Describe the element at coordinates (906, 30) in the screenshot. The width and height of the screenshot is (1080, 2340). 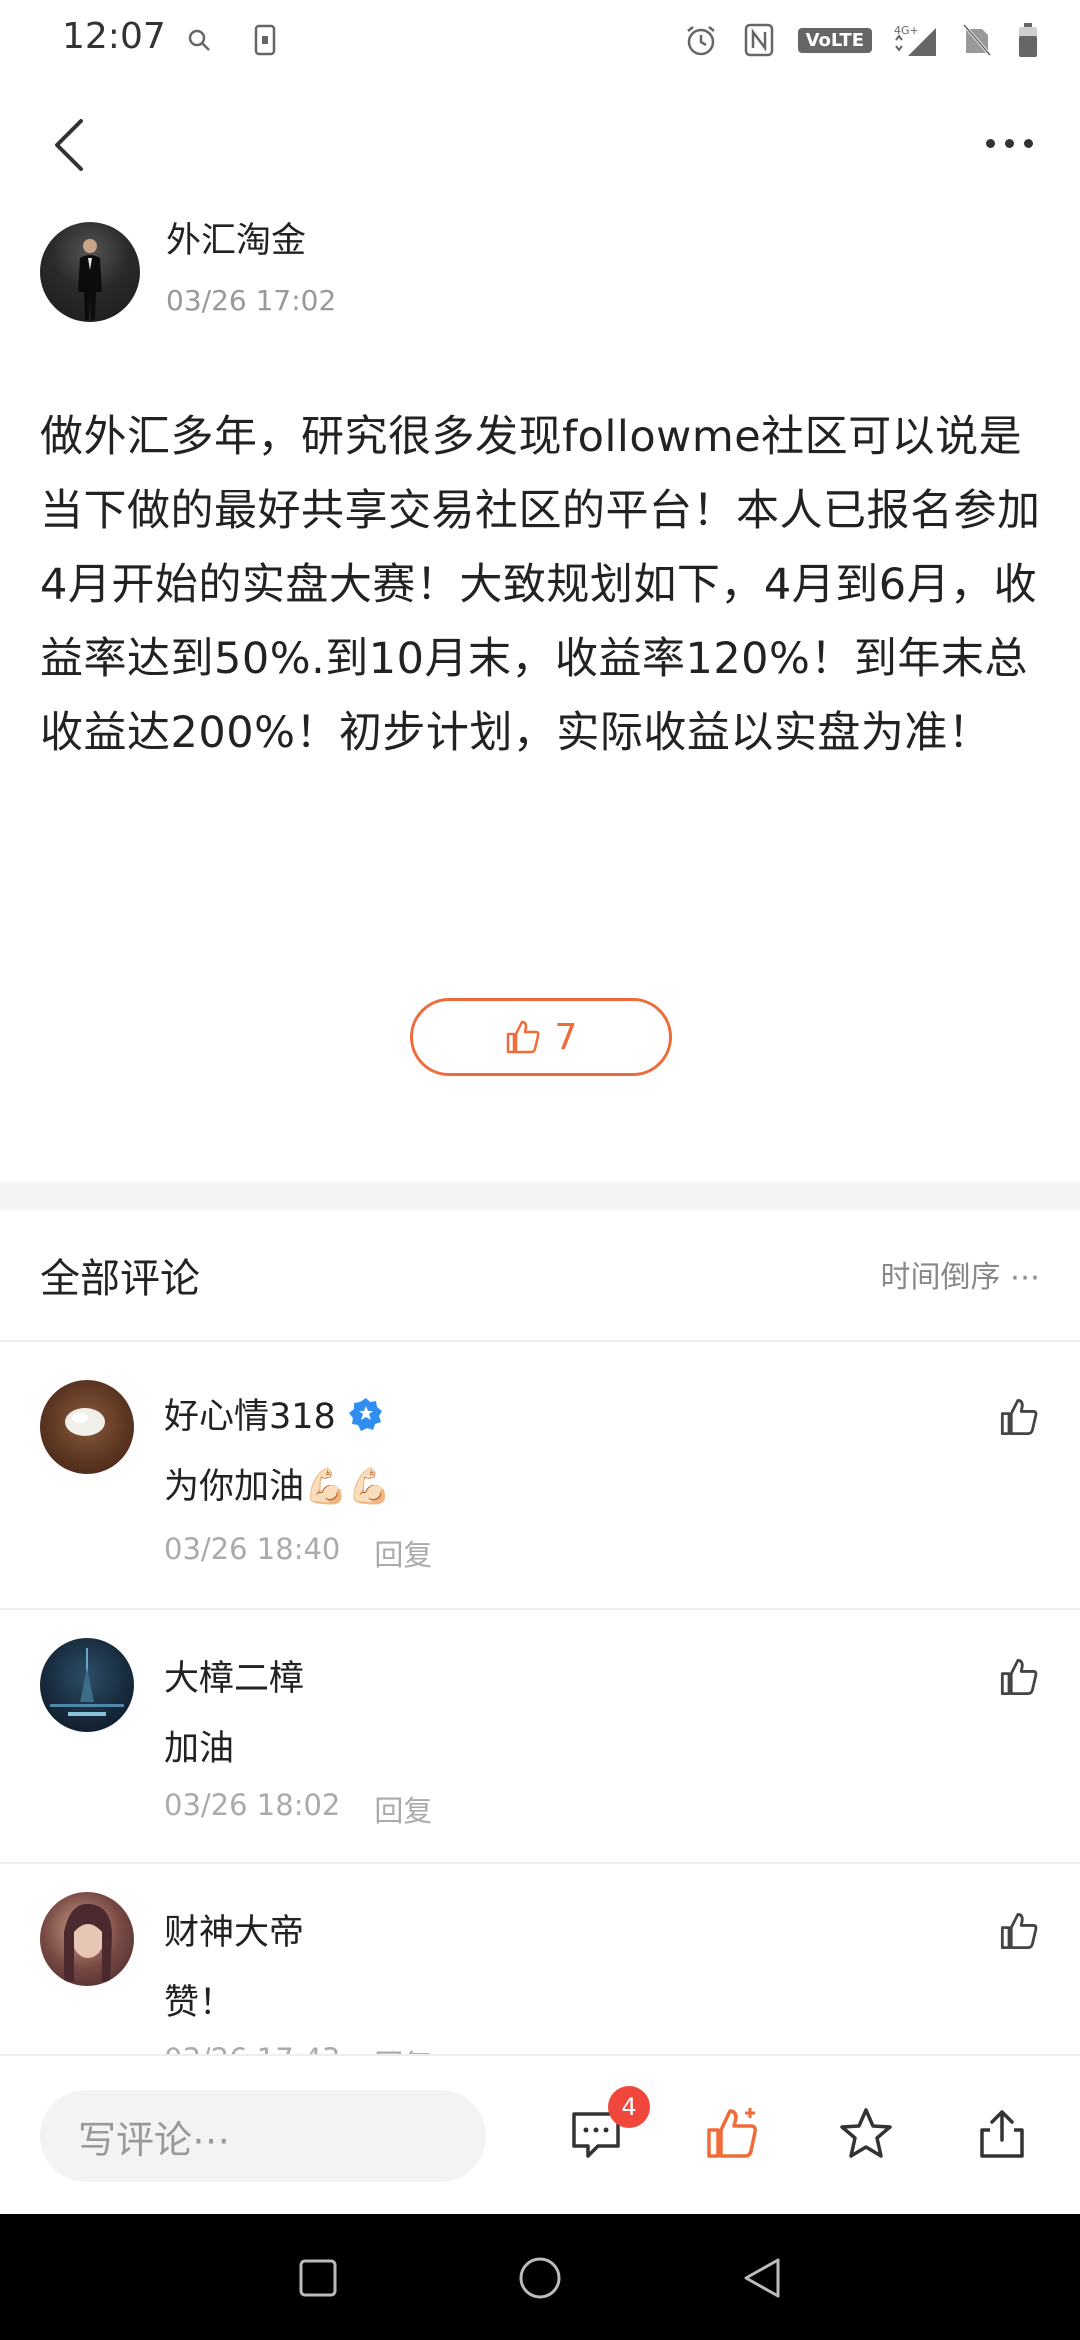
I see `network-type: 4G+` at that location.